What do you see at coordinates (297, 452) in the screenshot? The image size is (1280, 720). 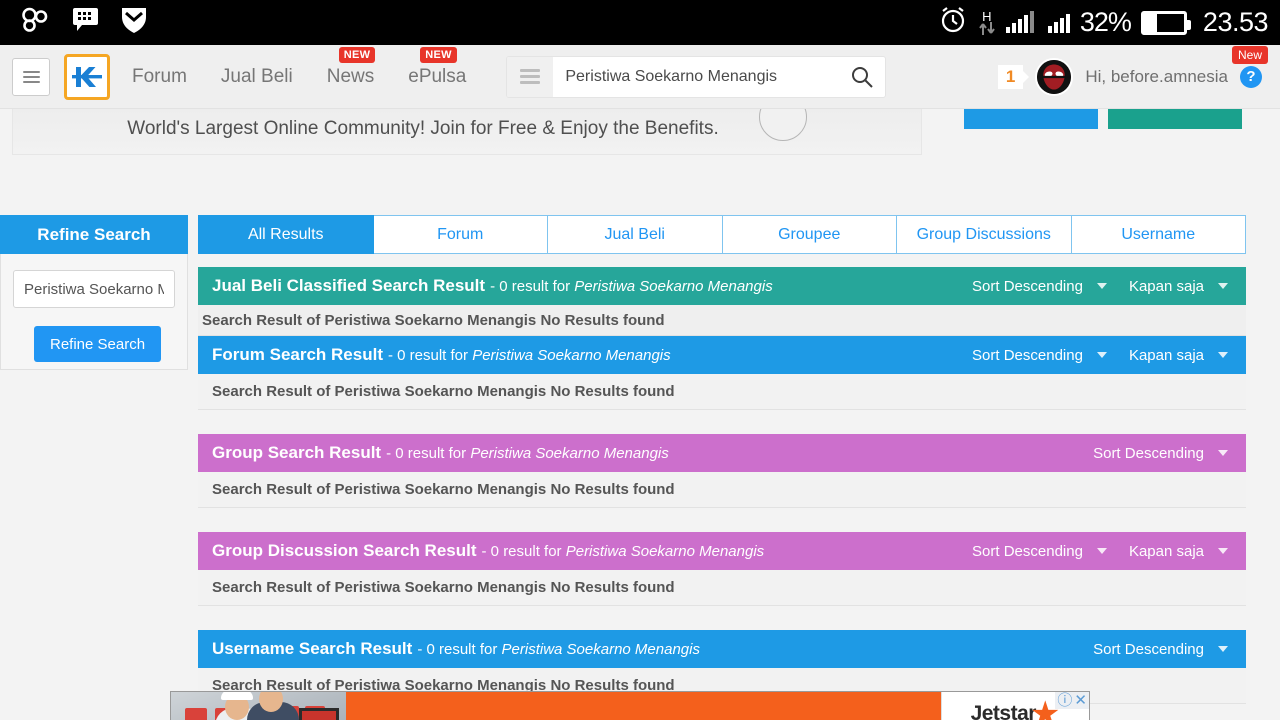 I see `section-title: Group Search Result` at bounding box center [297, 452].